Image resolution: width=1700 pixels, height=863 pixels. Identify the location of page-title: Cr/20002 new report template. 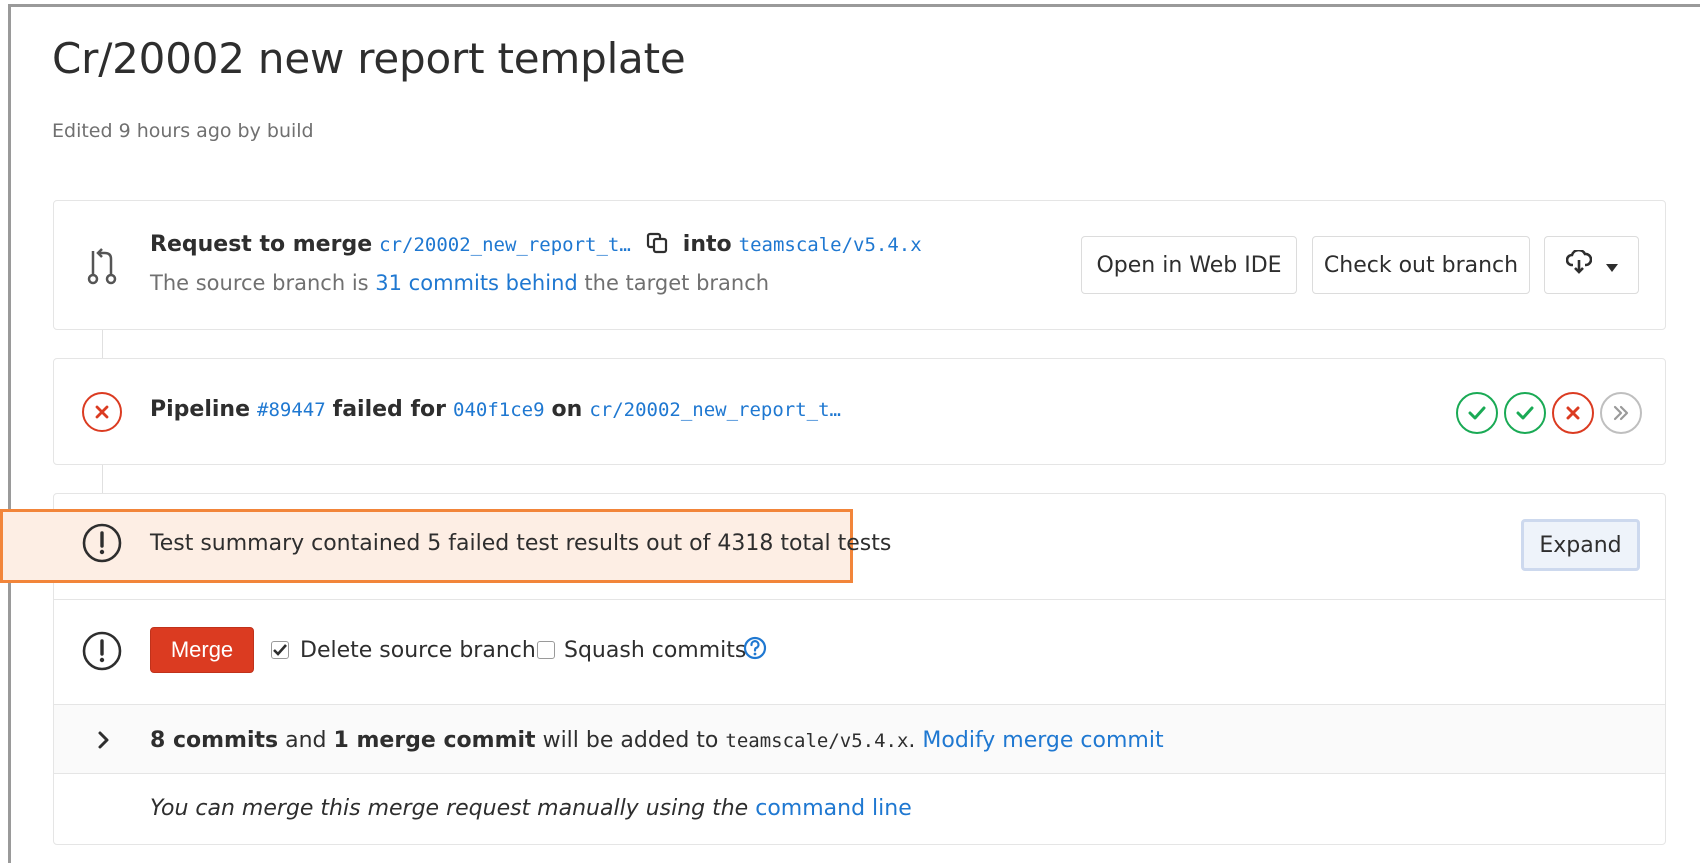
(369, 58).